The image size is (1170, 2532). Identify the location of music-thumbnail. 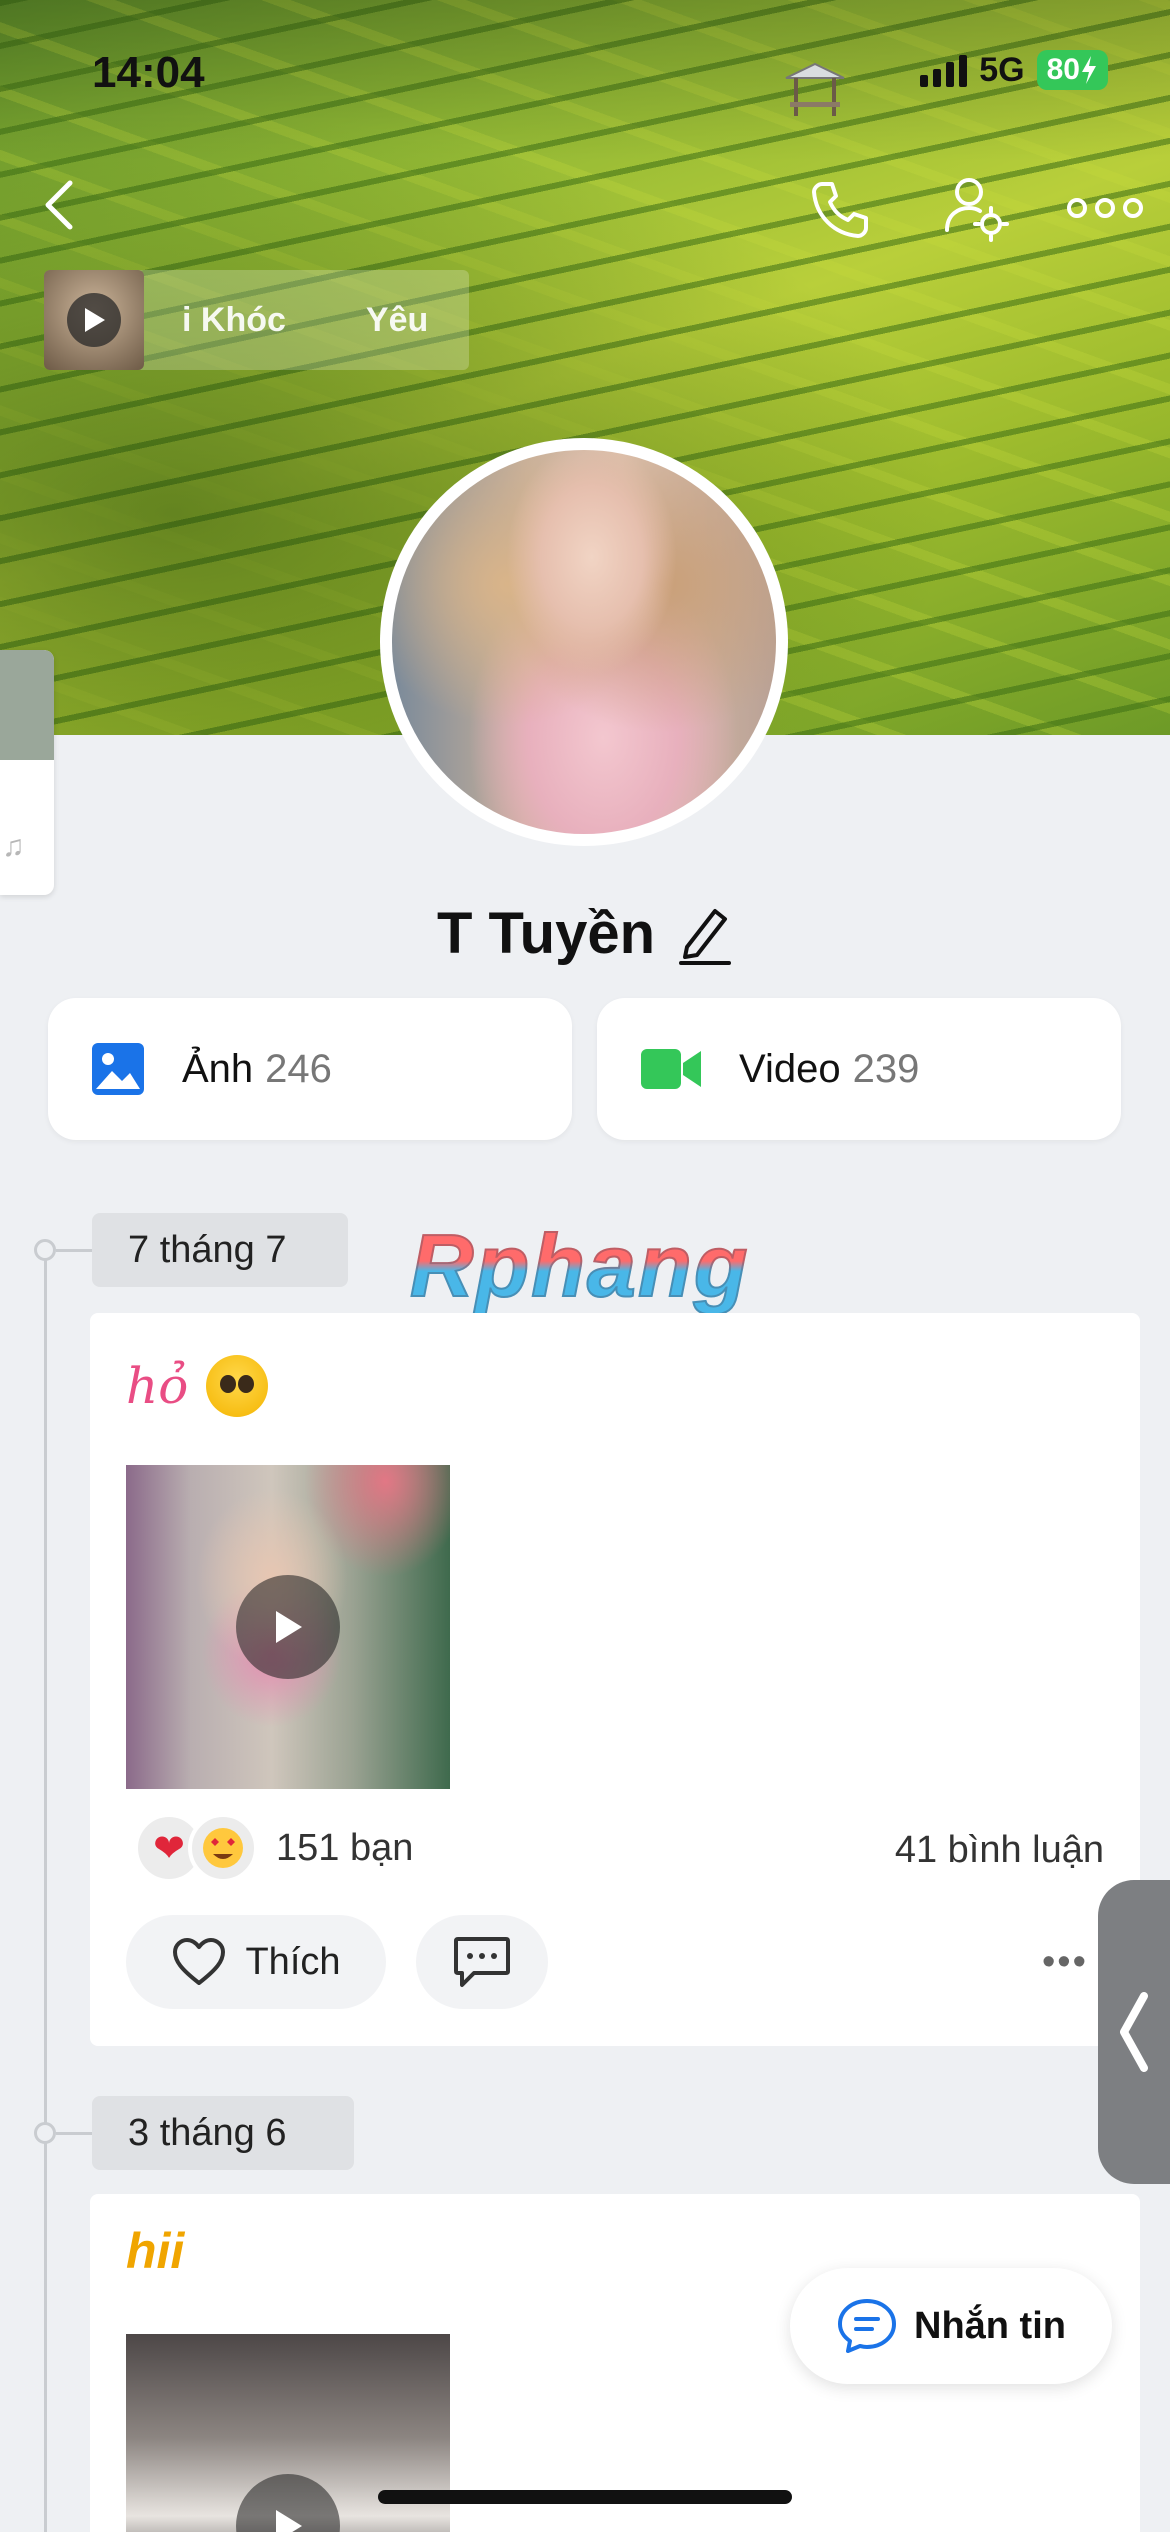
(94, 320).